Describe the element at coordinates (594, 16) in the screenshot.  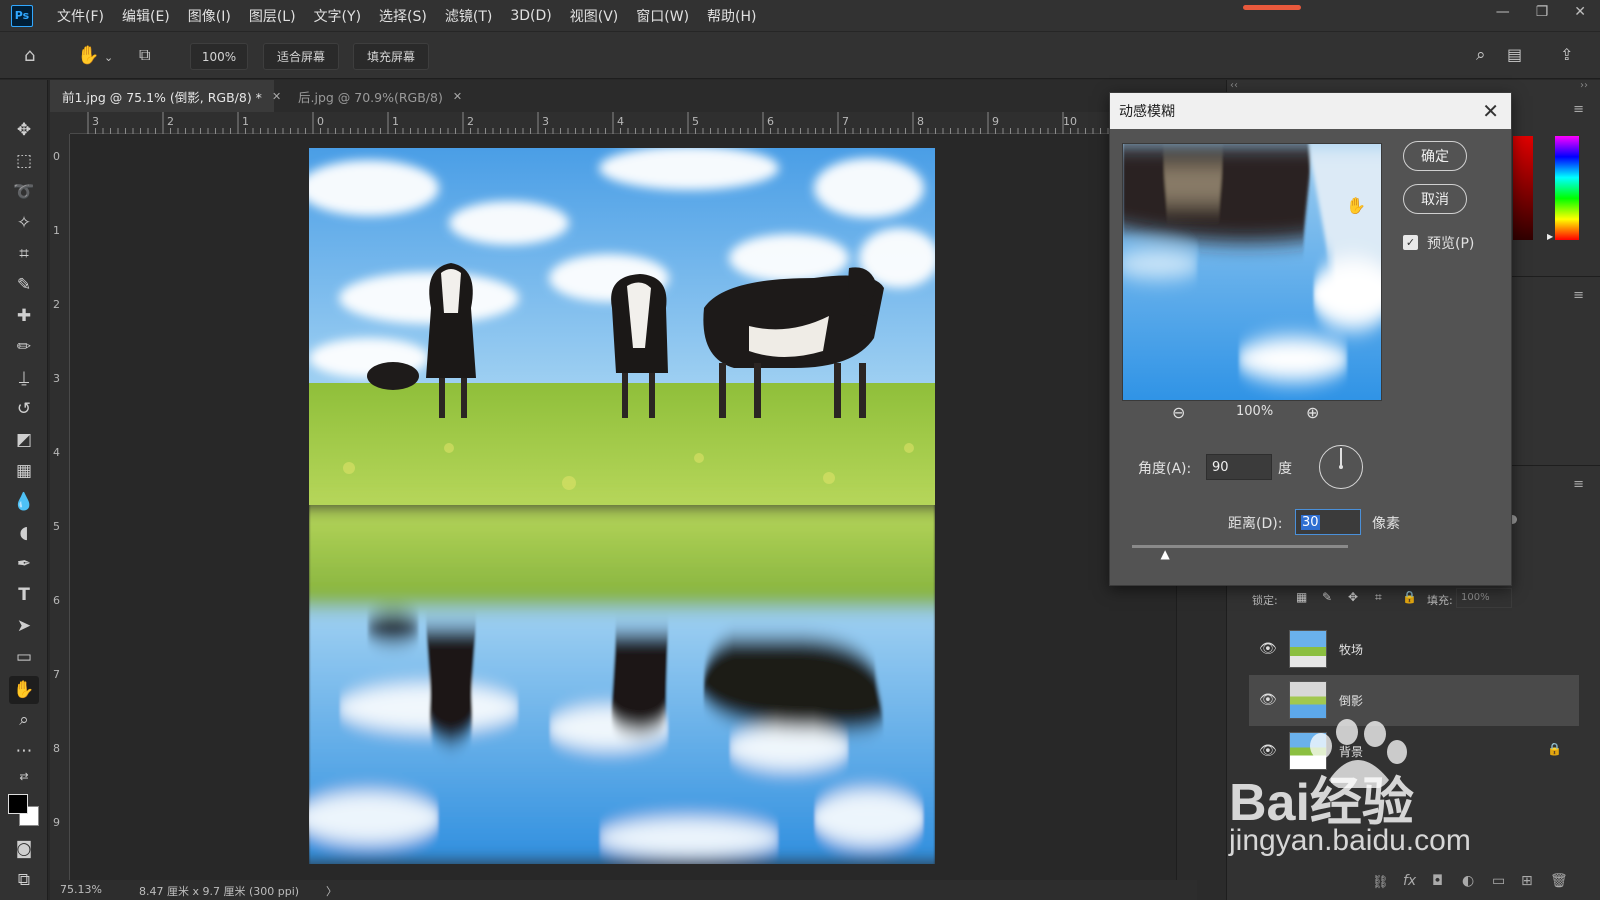
I see `menu-view: 视图(V)` at that location.